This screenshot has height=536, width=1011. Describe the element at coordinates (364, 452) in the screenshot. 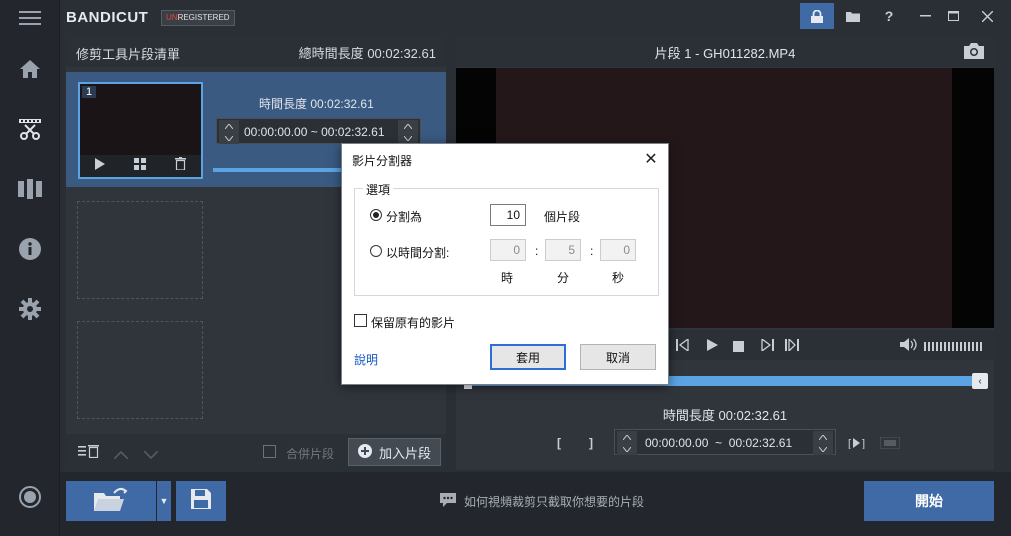

I see `plus-circle-icon` at that location.